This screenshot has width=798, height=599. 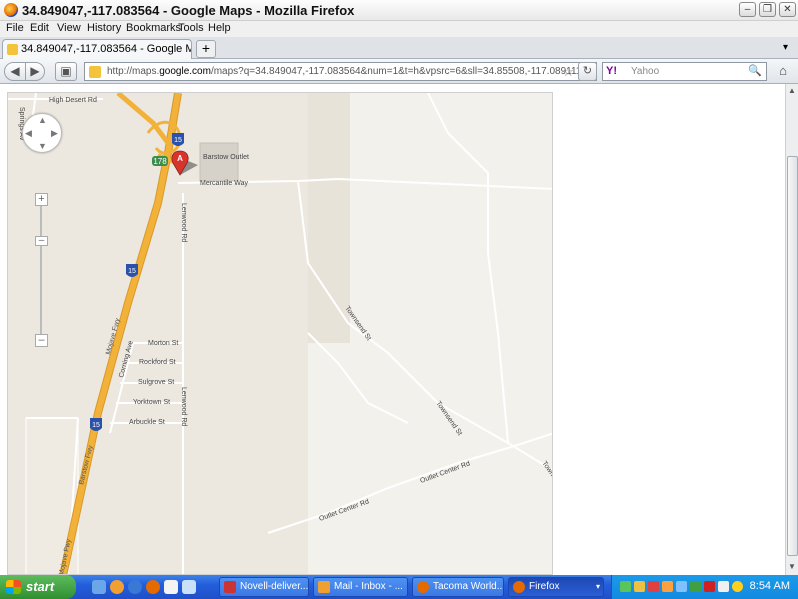 I want to click on quicklaunch-mail-icon, so click(x=117, y=587).